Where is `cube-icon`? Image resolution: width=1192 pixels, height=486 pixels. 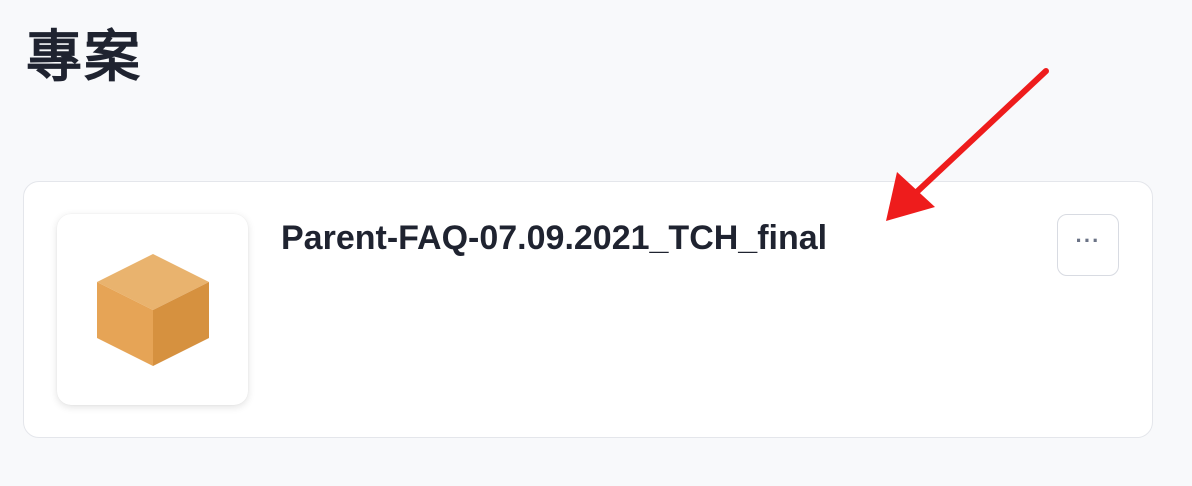 cube-icon is located at coordinates (153, 310).